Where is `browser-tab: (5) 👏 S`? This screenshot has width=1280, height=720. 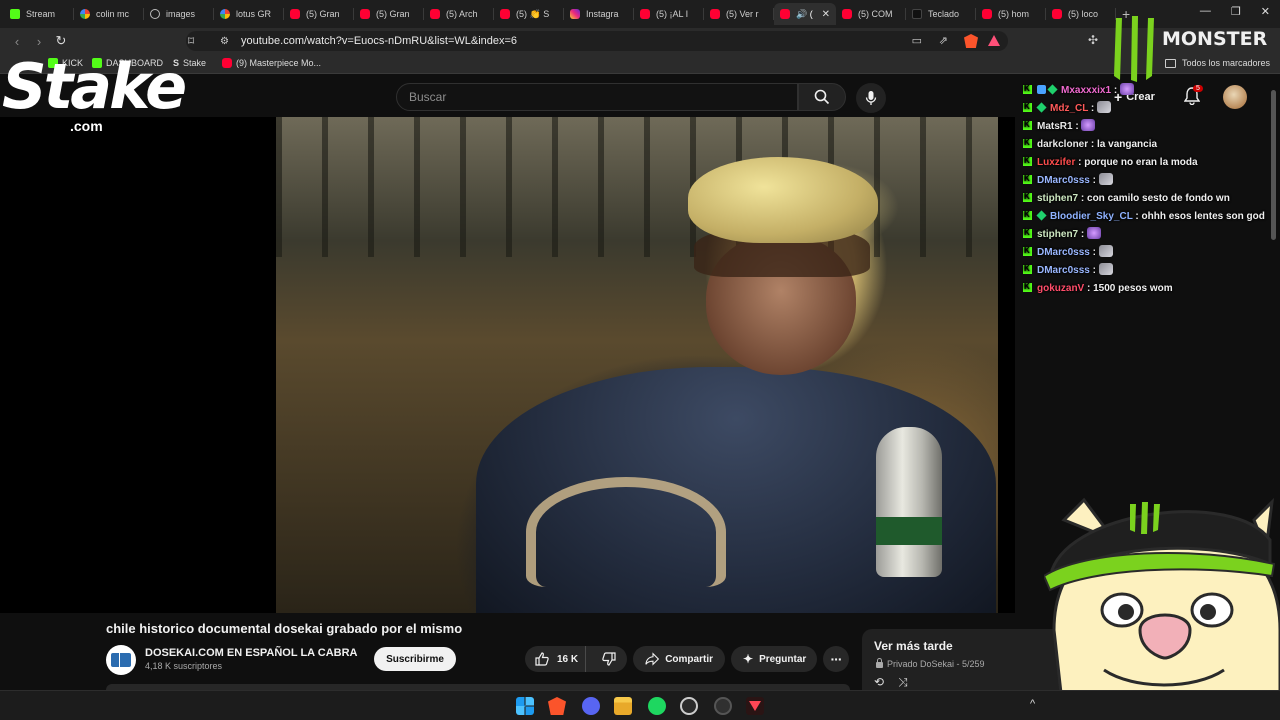
browser-tab: (5) 👏 S is located at coordinates (529, 14).